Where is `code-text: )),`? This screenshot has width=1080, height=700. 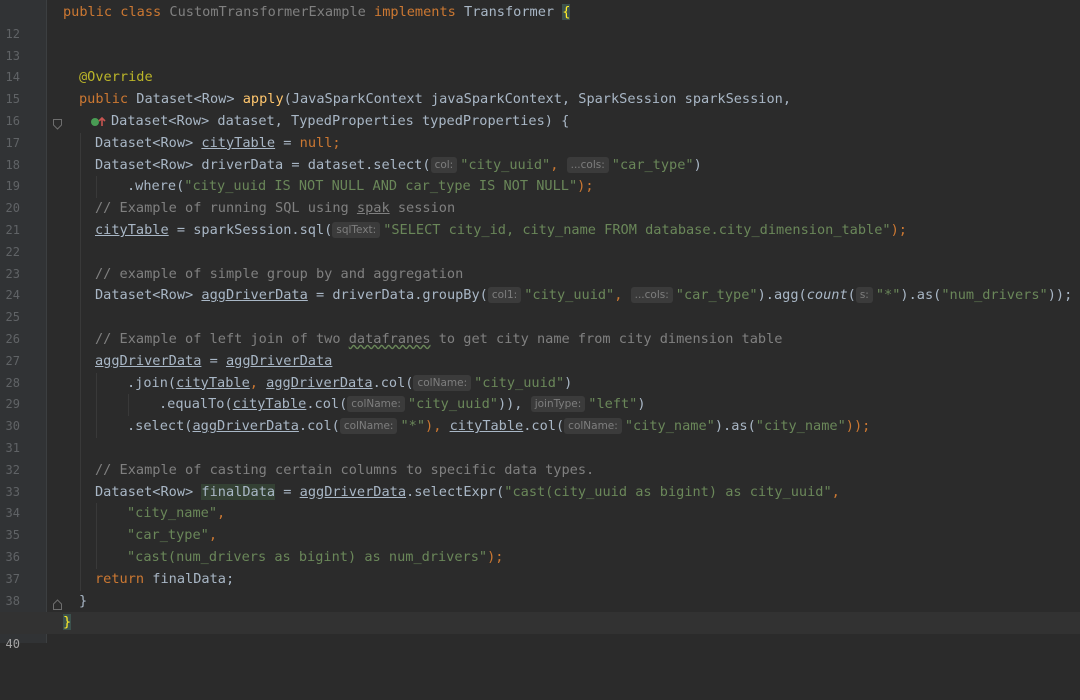
code-text: )), is located at coordinates (514, 404).